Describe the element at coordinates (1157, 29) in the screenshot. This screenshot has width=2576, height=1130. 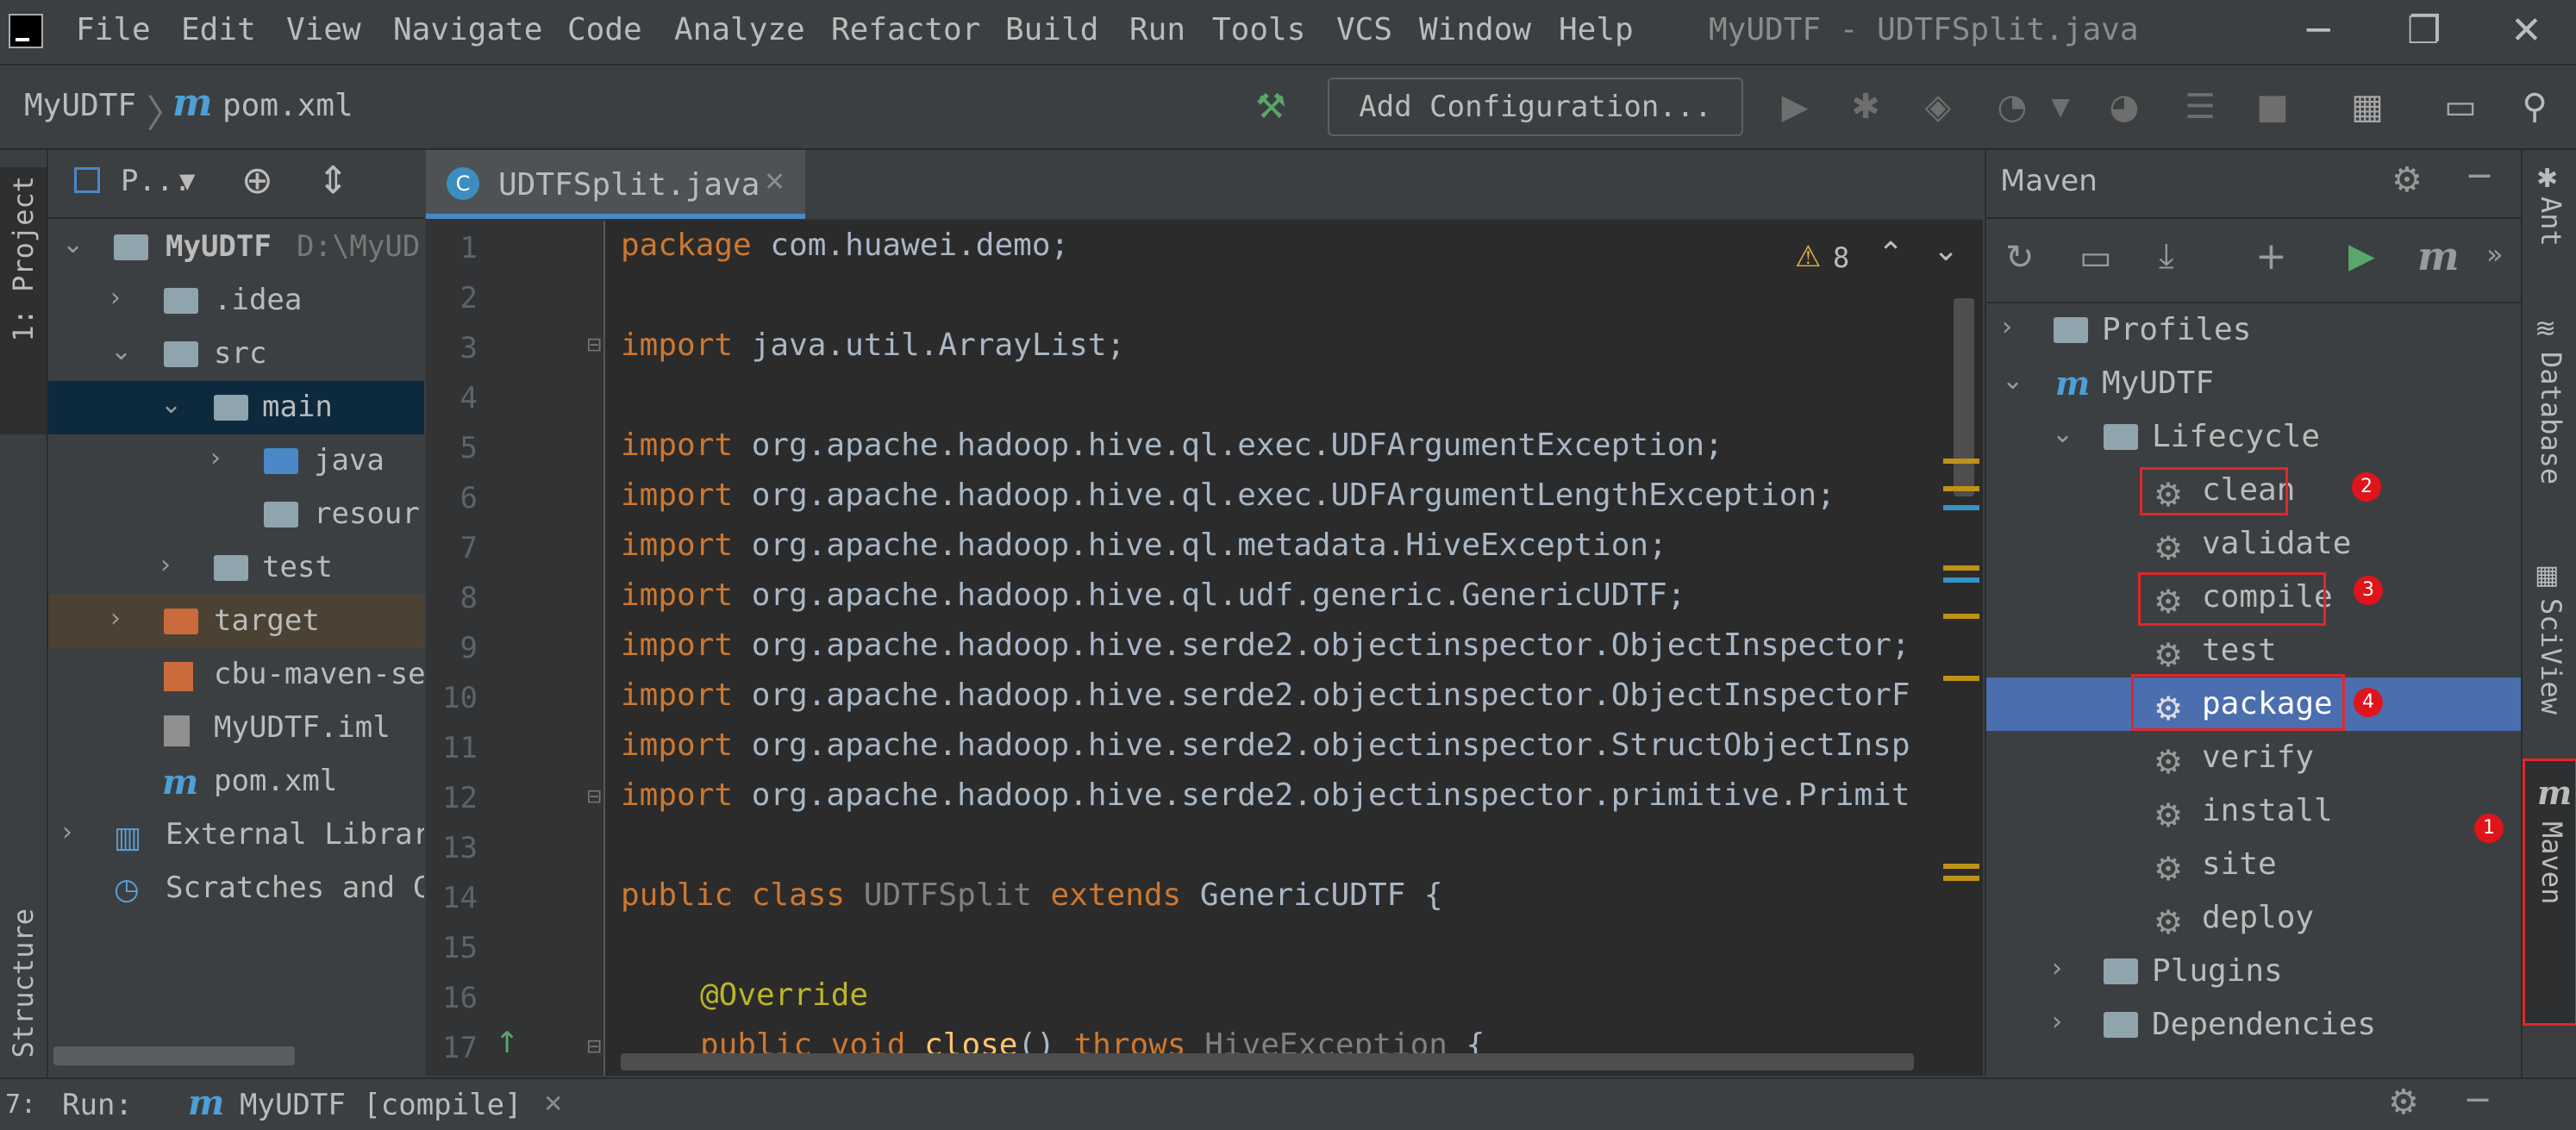
I see `menu-run: Run` at that location.